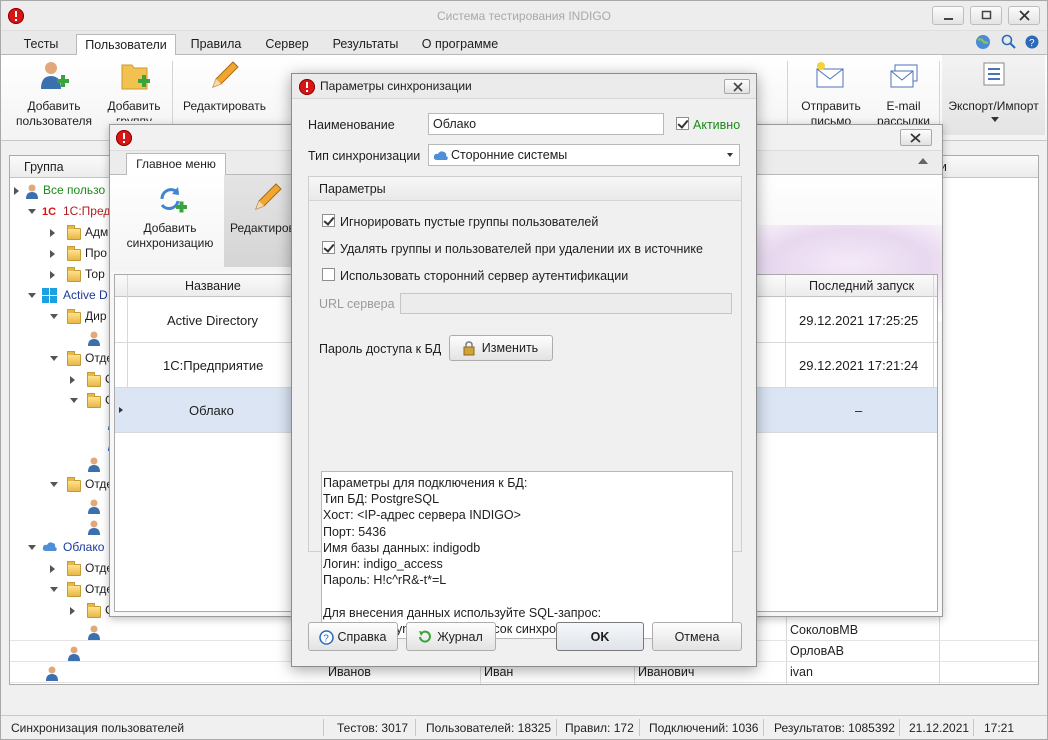 This screenshot has width=1048, height=740. I want to click on sync-type-select: Сторонние системы, so click(584, 155).